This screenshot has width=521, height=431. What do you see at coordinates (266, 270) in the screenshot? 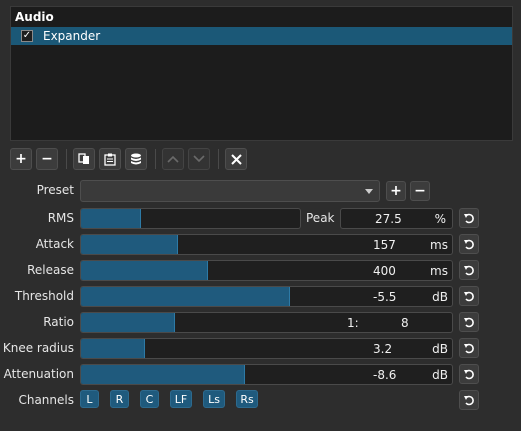
I see `release-slider: 400 ms` at bounding box center [266, 270].